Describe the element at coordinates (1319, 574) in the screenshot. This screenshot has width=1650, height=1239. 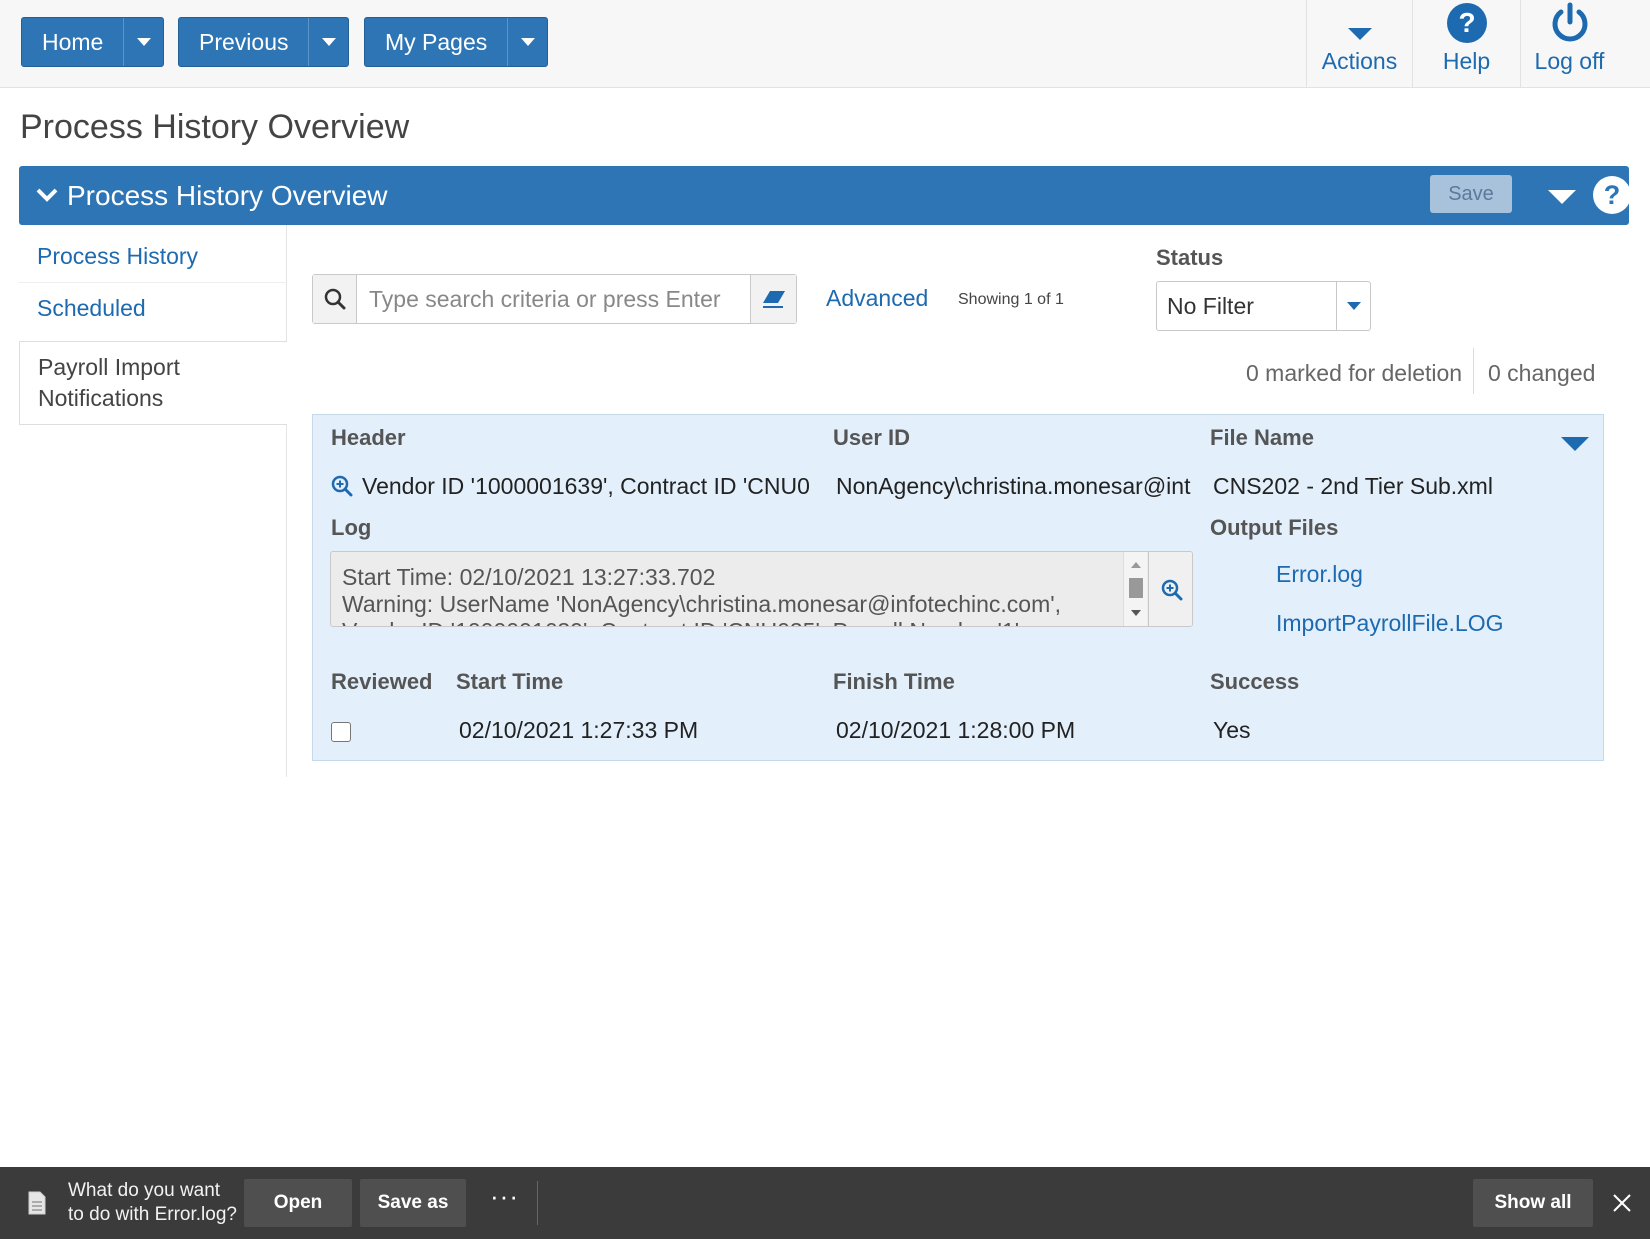
I see `output-file-link: Error.log` at that location.